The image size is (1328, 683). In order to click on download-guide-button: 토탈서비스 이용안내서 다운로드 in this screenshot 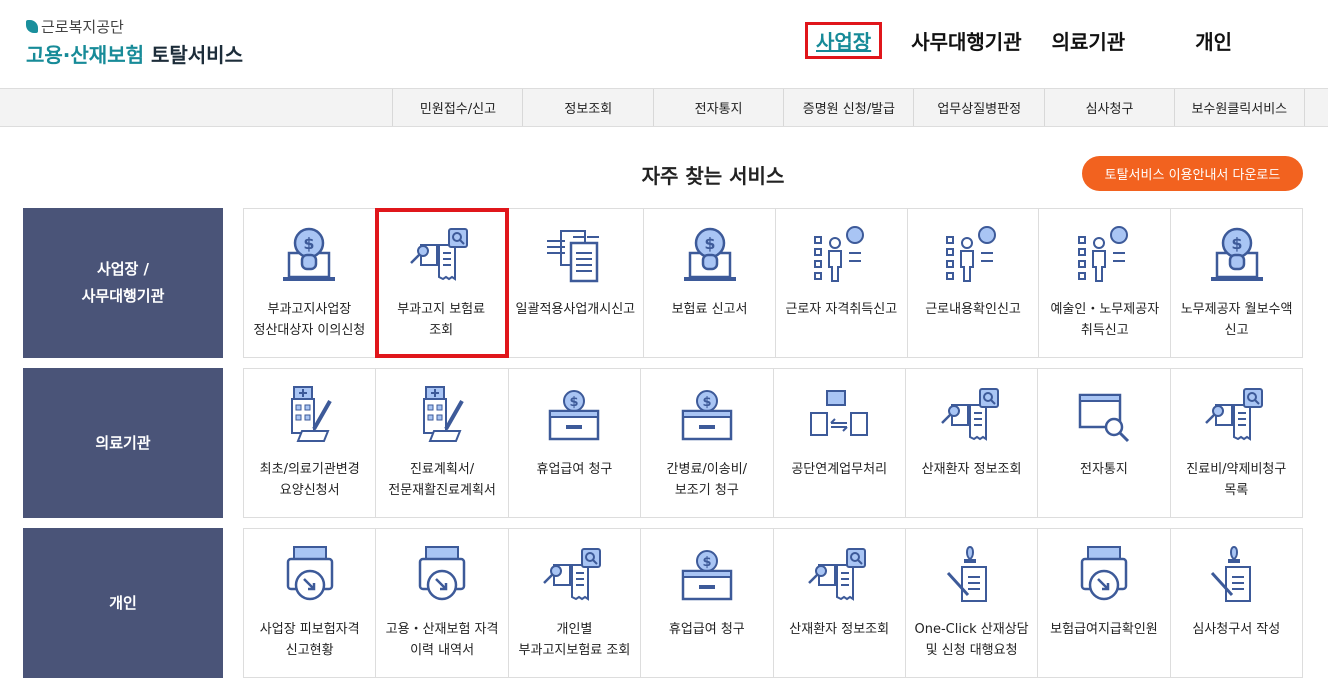, I will do `click(1192, 173)`.